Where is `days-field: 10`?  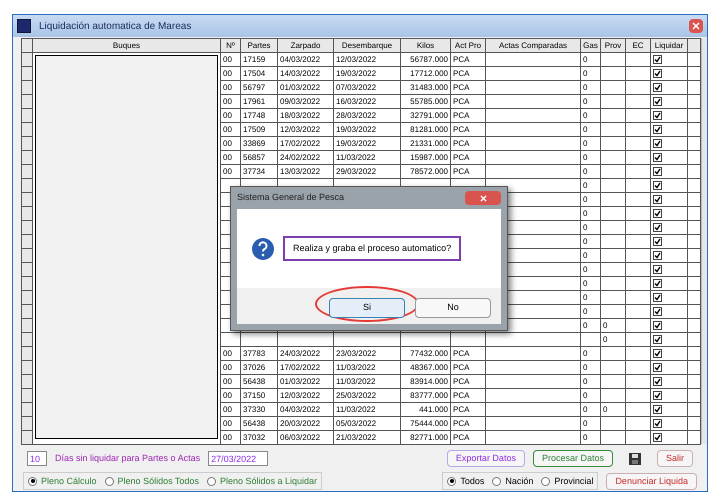 days-field: 10 is located at coordinates (37, 458).